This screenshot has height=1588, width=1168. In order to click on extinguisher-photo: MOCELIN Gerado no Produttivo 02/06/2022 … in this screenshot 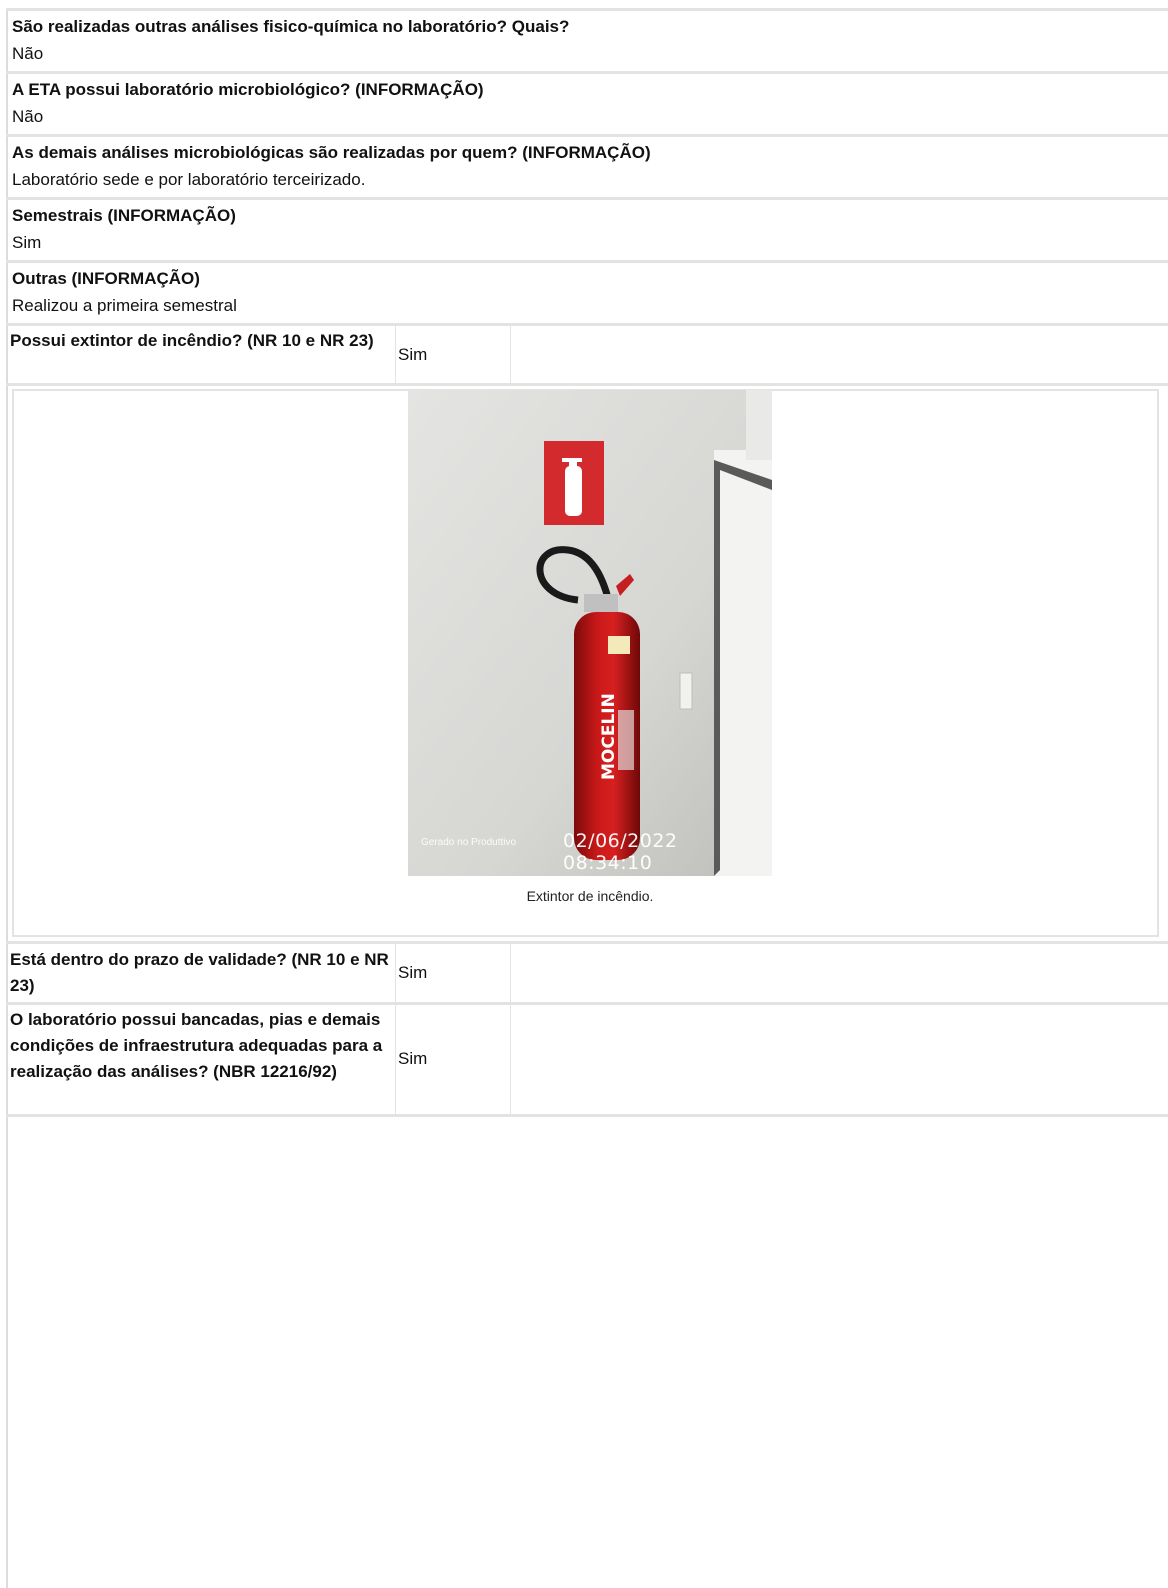, I will do `click(590, 633)`.